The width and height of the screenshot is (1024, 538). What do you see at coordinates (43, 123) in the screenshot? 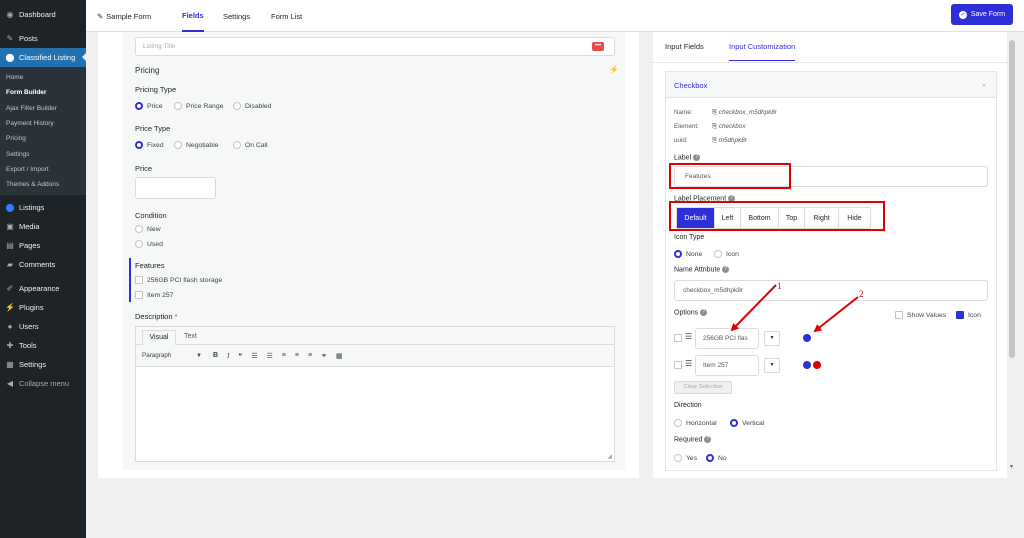
I see `submenu-payment-history: Payment History` at bounding box center [43, 123].